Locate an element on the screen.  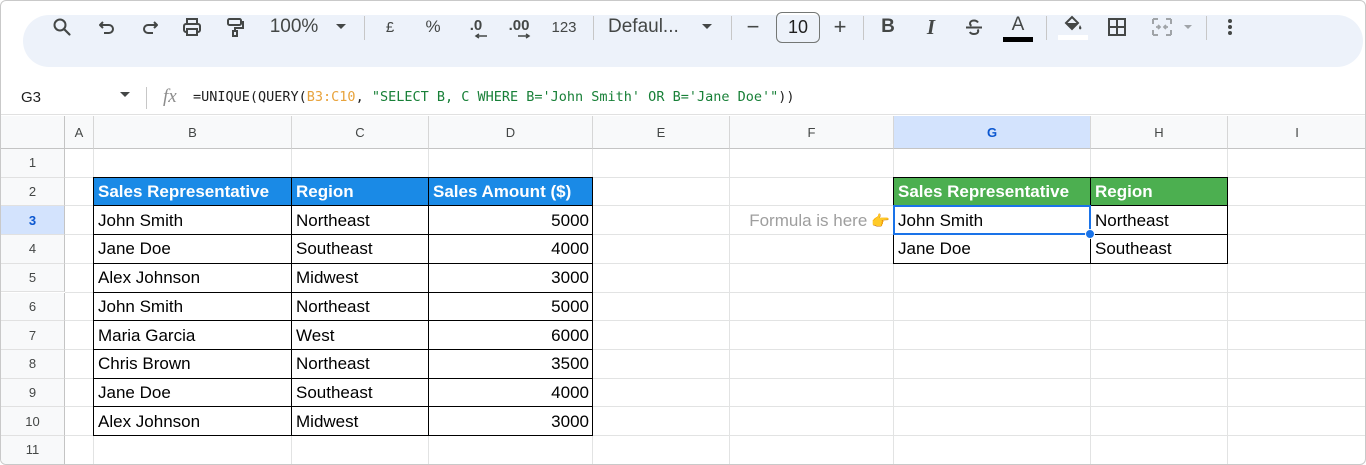
name-box-dropdown-icon is located at coordinates (125, 95).